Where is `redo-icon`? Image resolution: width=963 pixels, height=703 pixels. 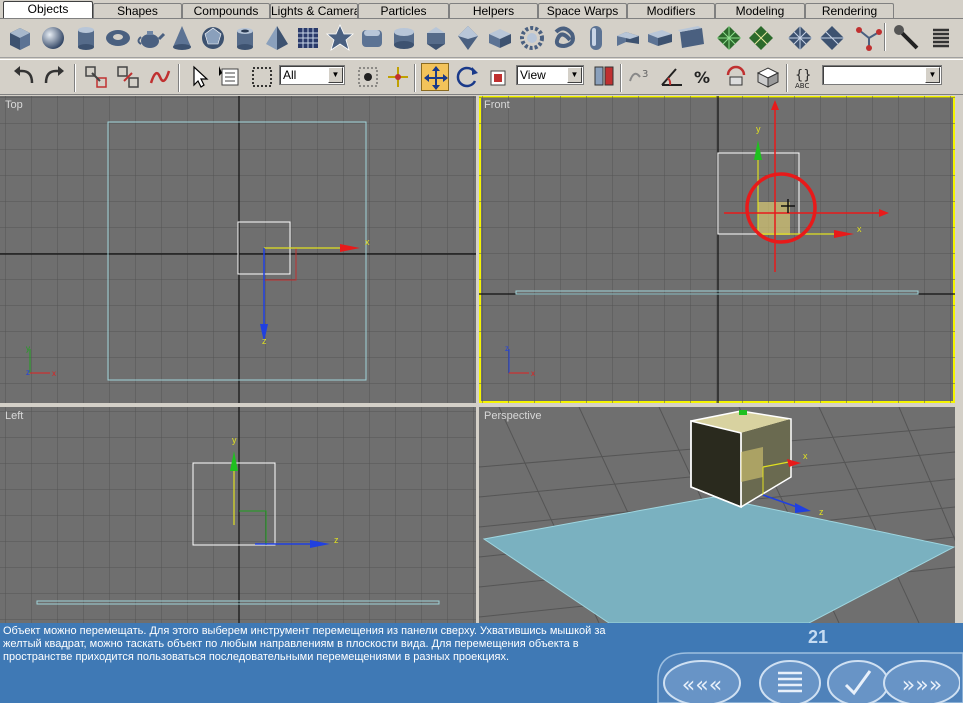 redo-icon is located at coordinates (54, 77).